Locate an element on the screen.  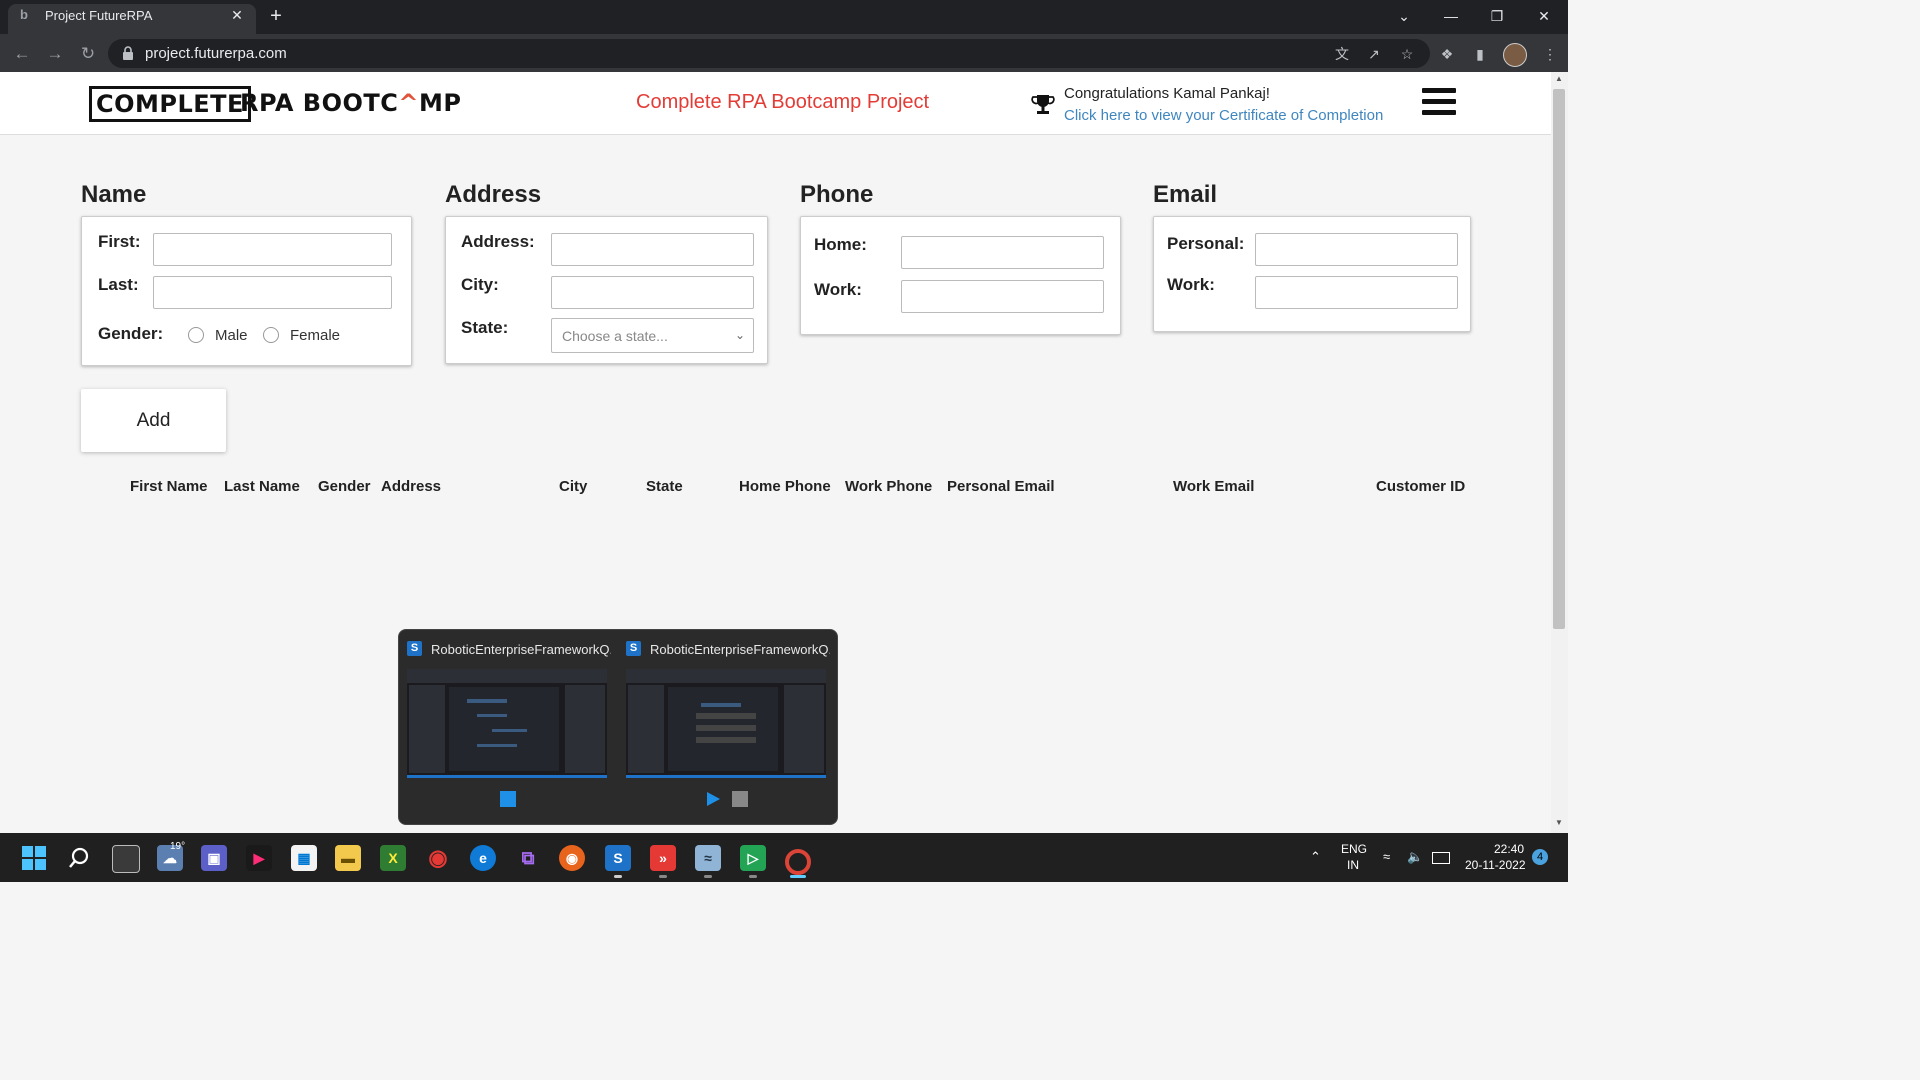
chrome-browser-icon is located at coordinates (798, 862).